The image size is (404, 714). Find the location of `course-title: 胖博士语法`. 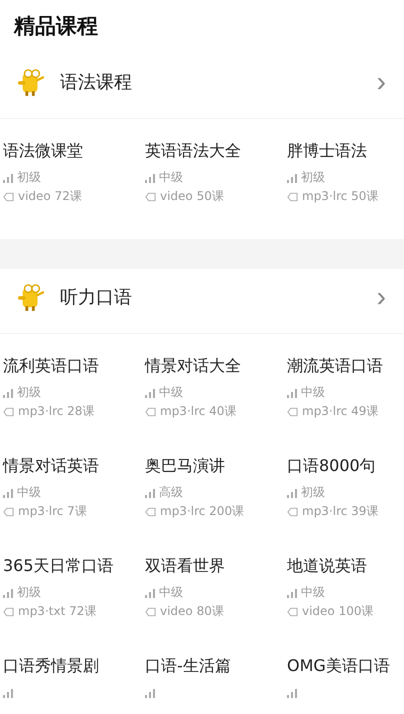

course-title: 胖博士语法 is located at coordinates (345, 151).